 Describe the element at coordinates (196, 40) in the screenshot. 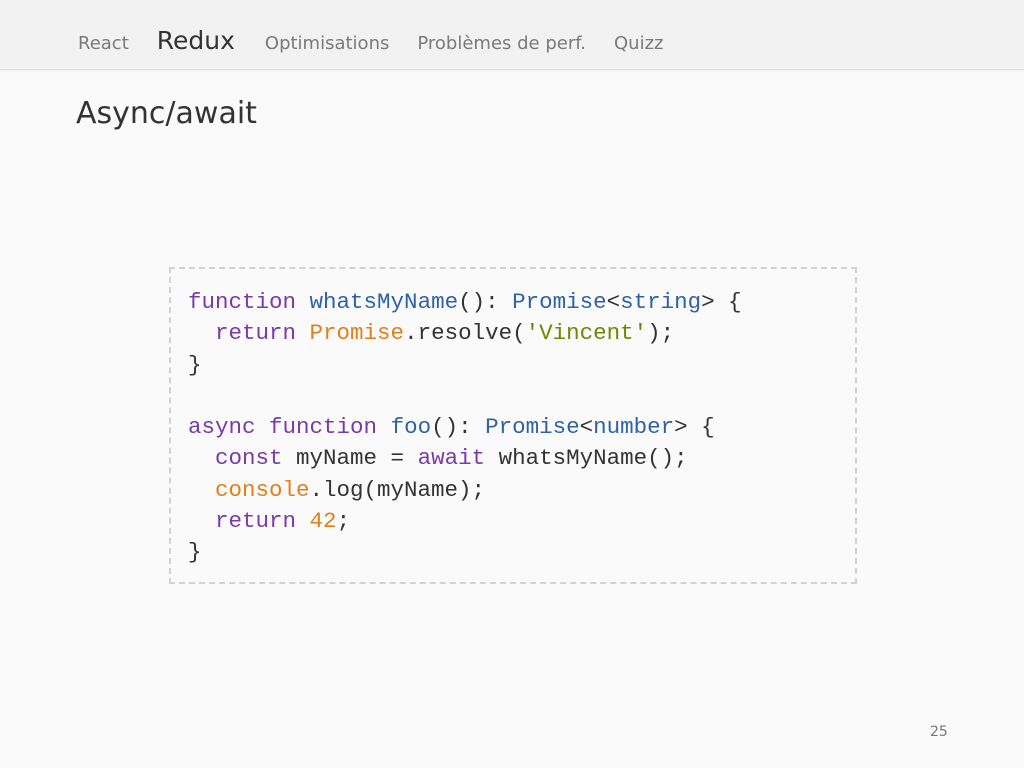

I see `nav-item-redux: Redux` at that location.